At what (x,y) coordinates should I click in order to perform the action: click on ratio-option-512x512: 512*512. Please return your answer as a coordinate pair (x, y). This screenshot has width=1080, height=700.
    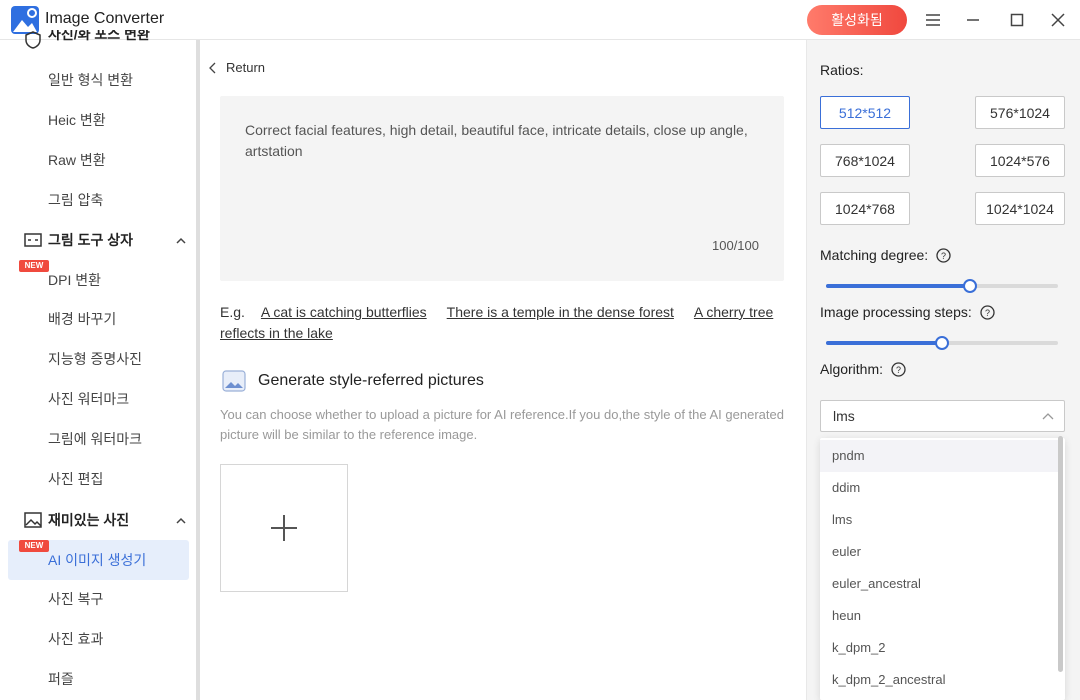
    Looking at the image, I should click on (865, 112).